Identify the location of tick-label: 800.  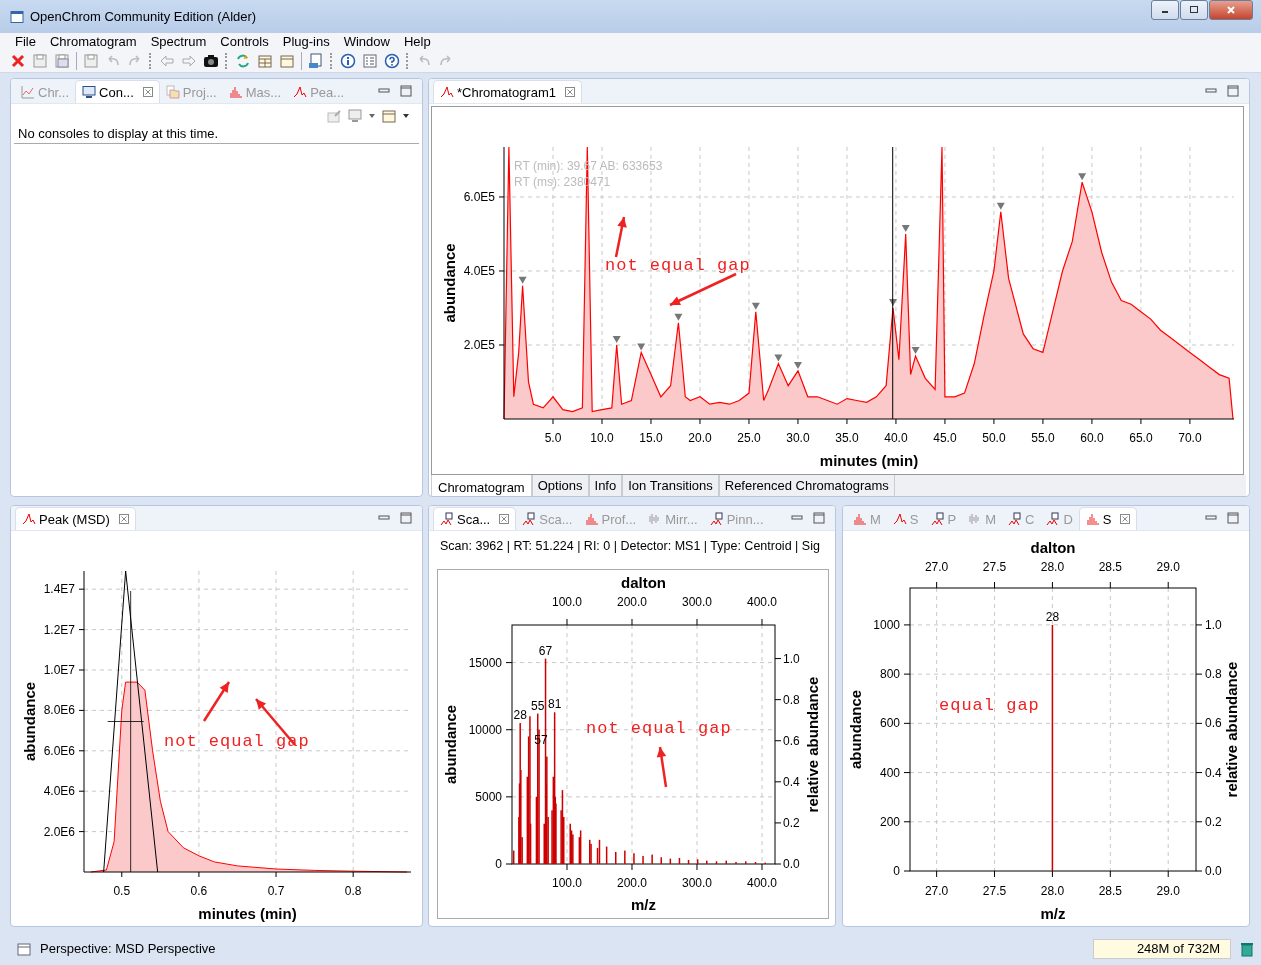
(889, 674).